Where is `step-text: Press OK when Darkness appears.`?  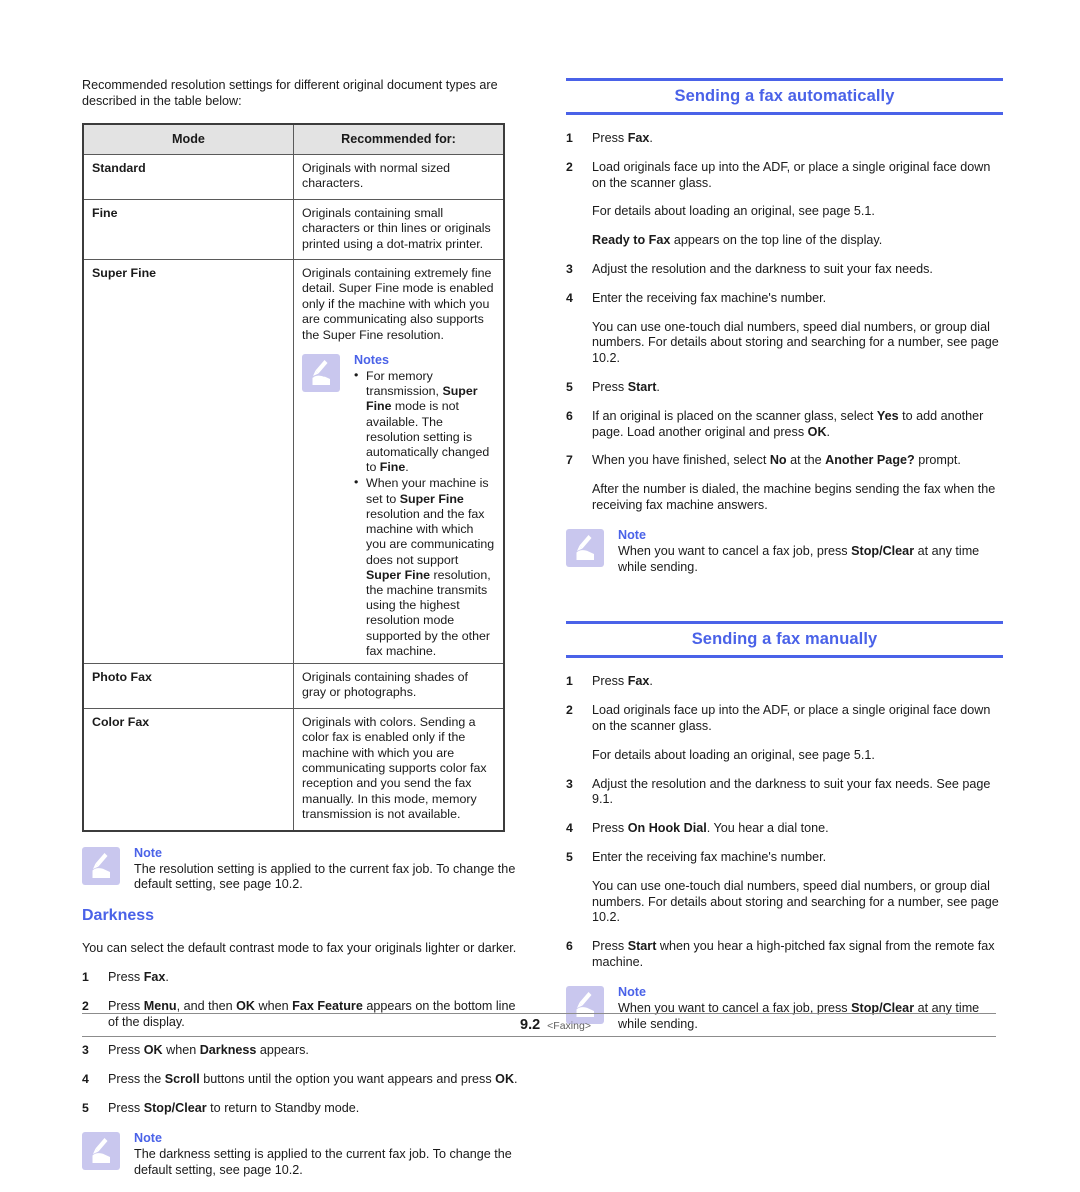 step-text: Press OK when Darkness appears. is located at coordinates (208, 1050).